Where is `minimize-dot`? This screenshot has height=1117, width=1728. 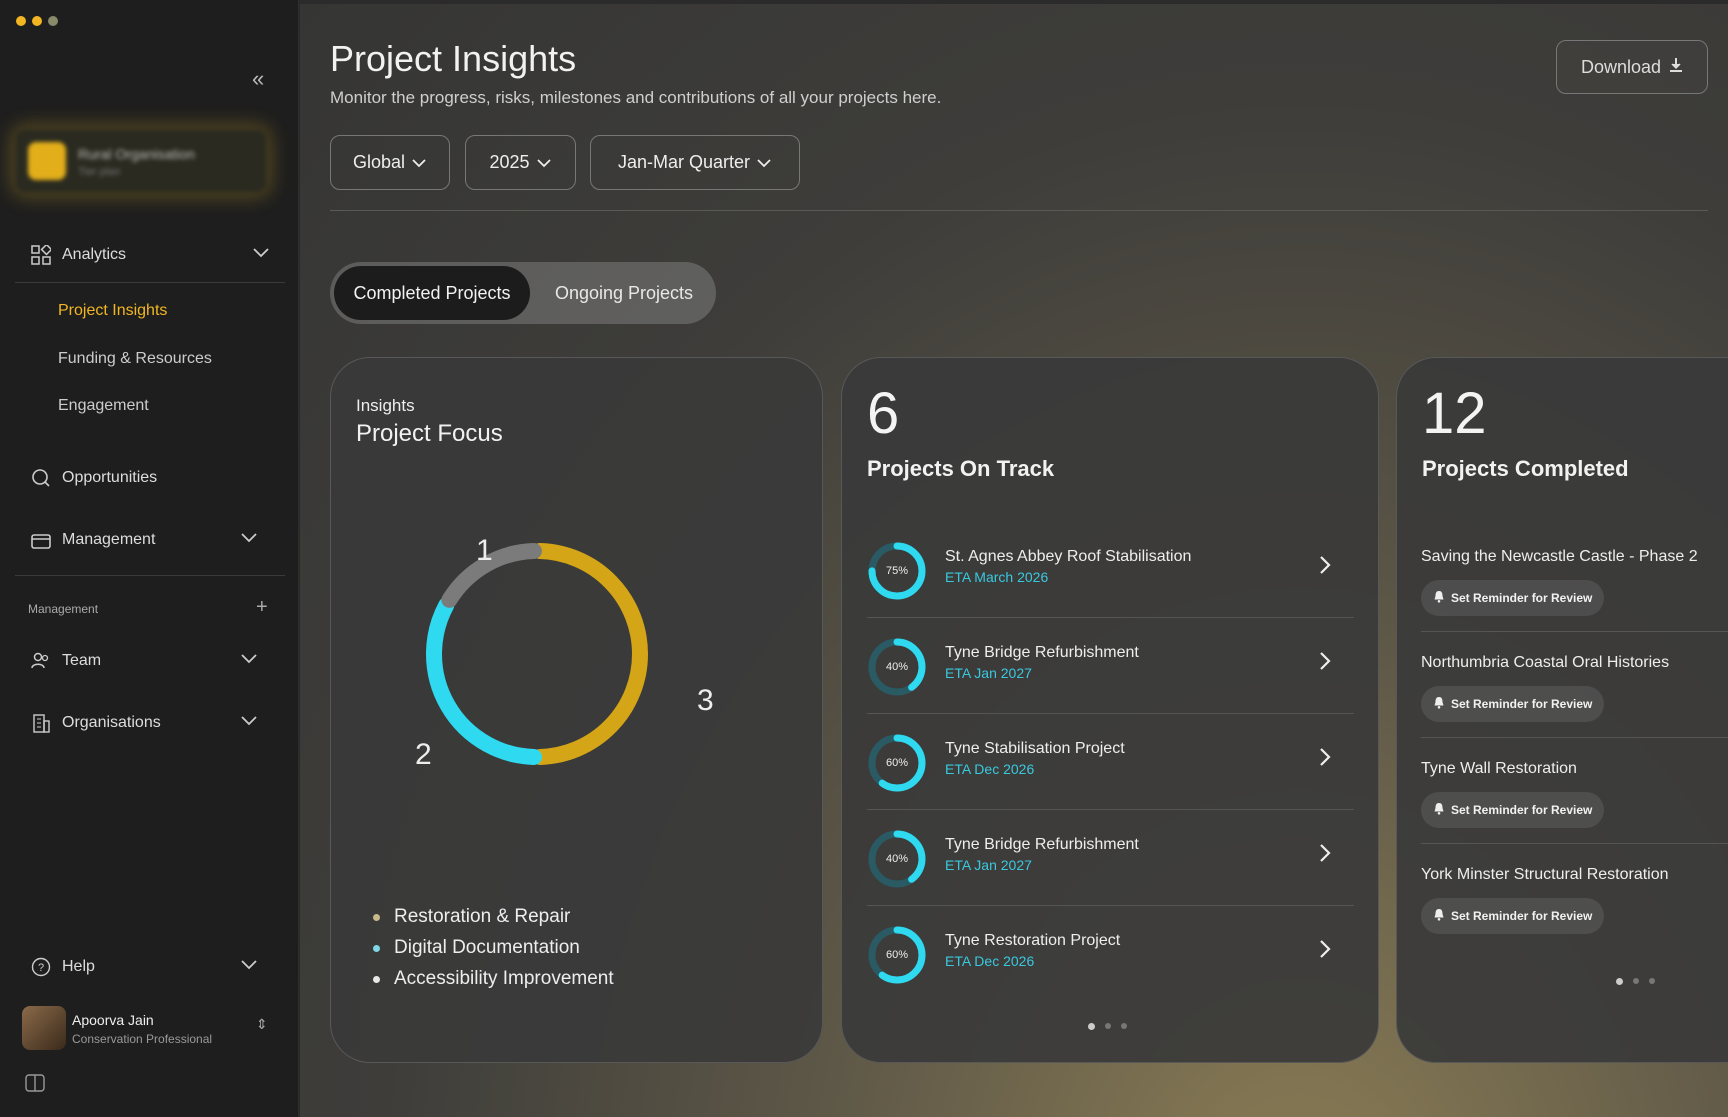 minimize-dot is located at coordinates (37, 21).